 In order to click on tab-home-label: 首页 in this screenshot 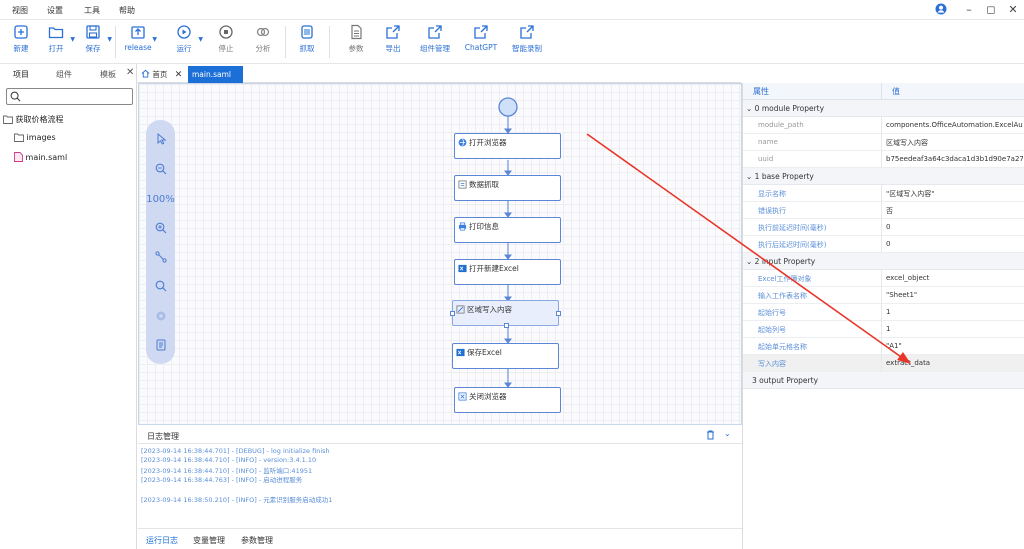, I will do `click(160, 74)`.